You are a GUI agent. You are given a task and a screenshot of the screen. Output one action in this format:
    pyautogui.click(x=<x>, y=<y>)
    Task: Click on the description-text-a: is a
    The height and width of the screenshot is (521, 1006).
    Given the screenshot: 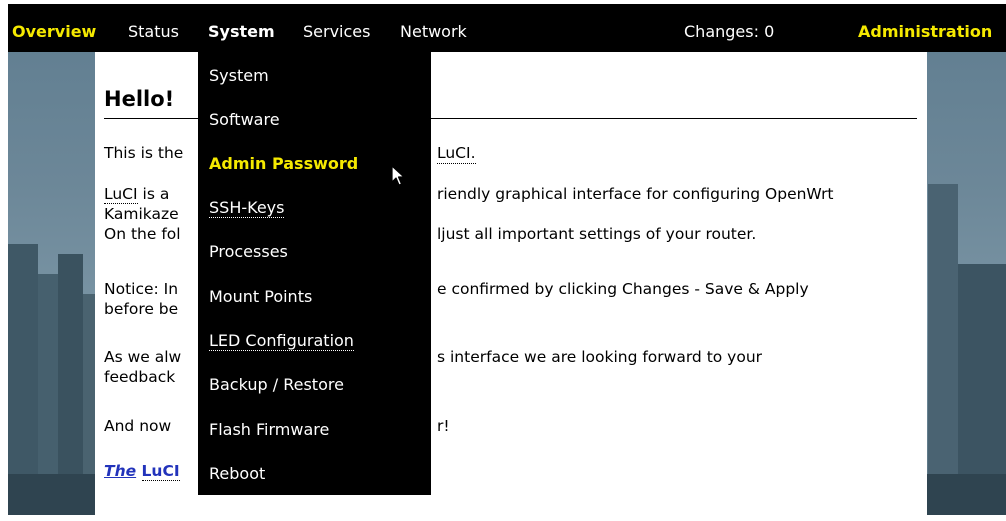 What is the action you would take?
    pyautogui.click(x=153, y=194)
    